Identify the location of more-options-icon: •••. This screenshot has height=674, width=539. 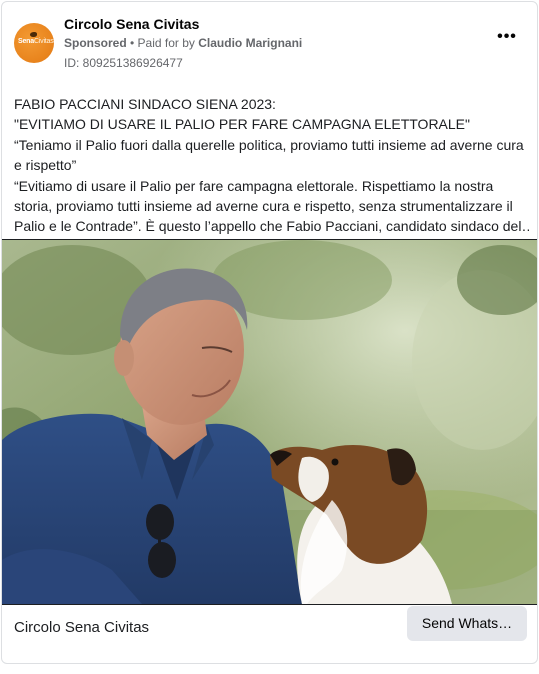
(507, 38).